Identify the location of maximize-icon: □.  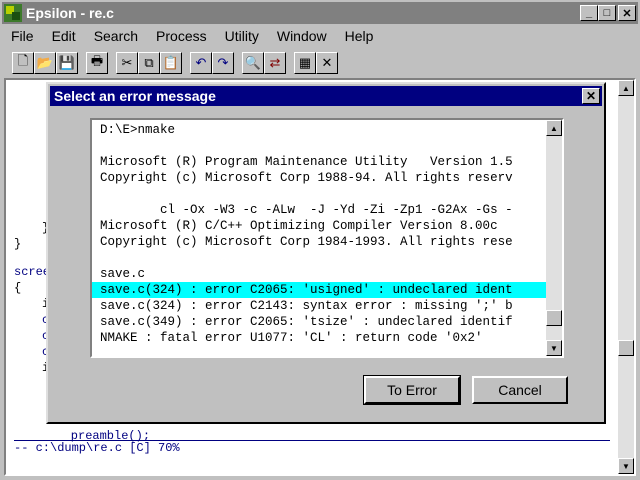
(607, 13).